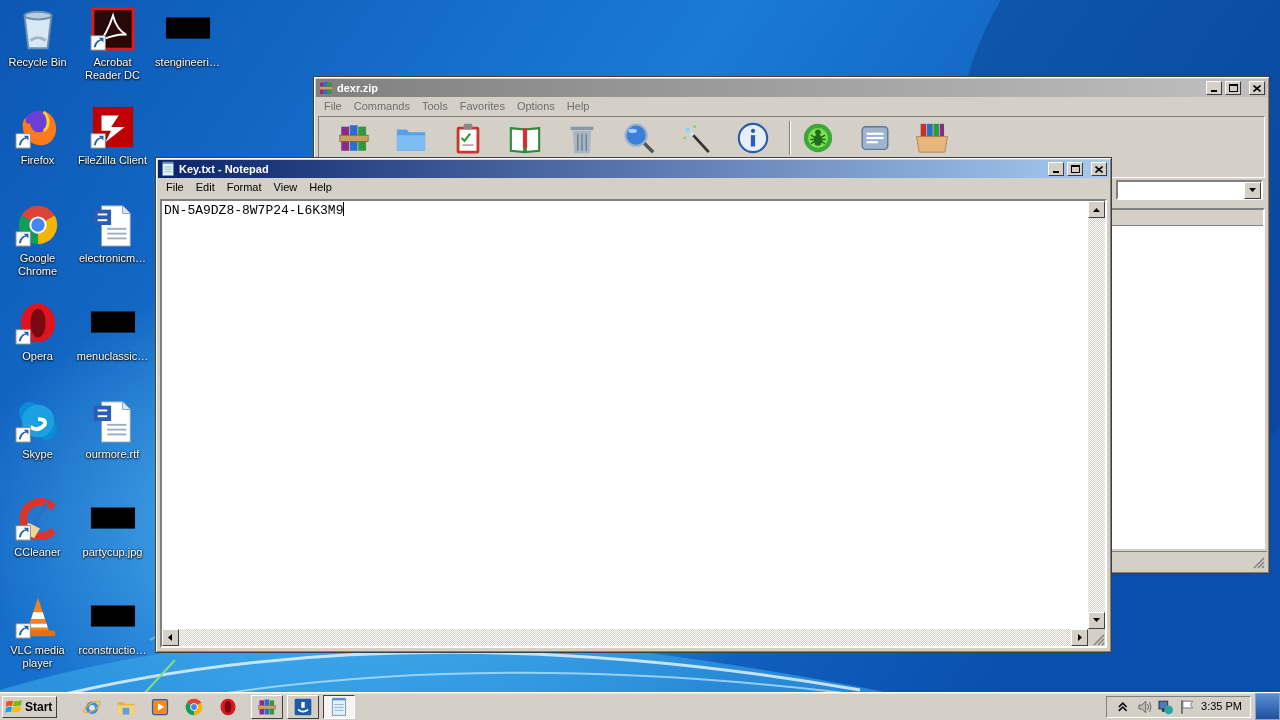 This screenshot has height=720, width=1280. Describe the element at coordinates (37, 62) in the screenshot. I see `icon-label: Recycle Bin` at that location.